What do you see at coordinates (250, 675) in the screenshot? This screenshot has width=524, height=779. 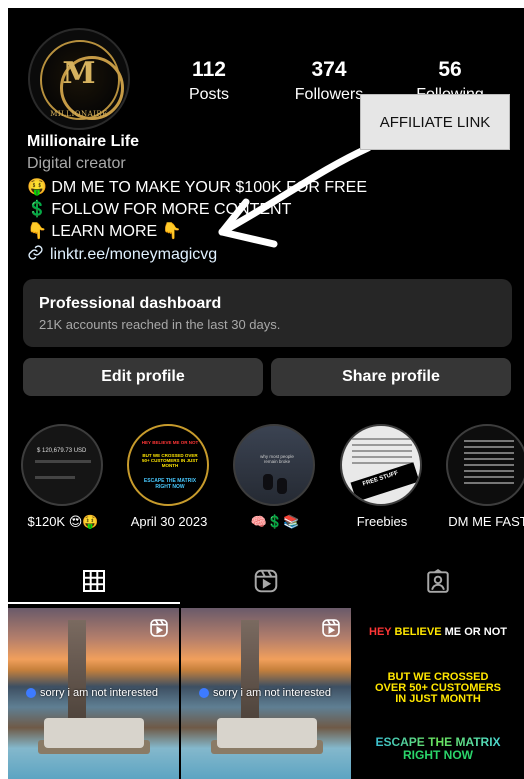 I see `post-2-pillar` at bounding box center [250, 675].